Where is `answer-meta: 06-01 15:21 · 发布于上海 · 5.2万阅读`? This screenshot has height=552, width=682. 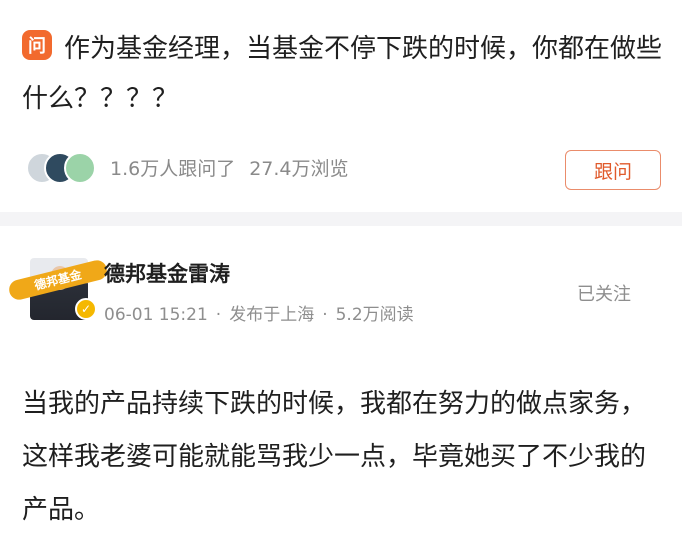 answer-meta: 06-01 15:21 · 发布于上海 · 5.2万阅读 is located at coordinates (259, 312).